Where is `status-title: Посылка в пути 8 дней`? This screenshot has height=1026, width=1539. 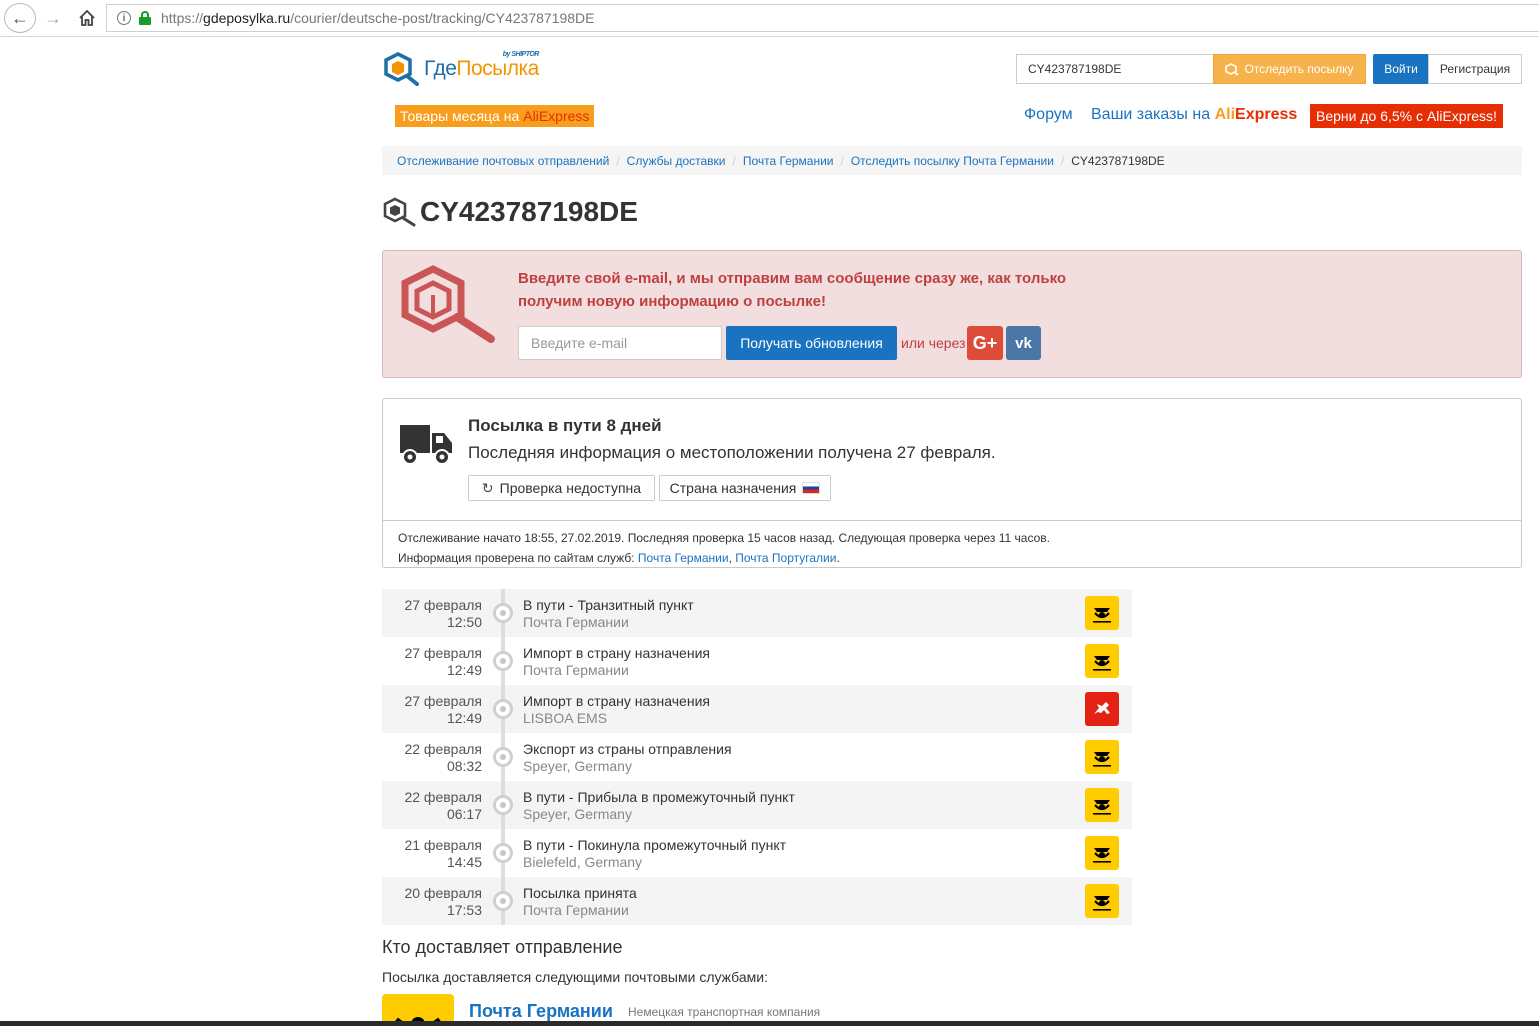
status-title: Посылка в пути 8 дней is located at coordinates (565, 425).